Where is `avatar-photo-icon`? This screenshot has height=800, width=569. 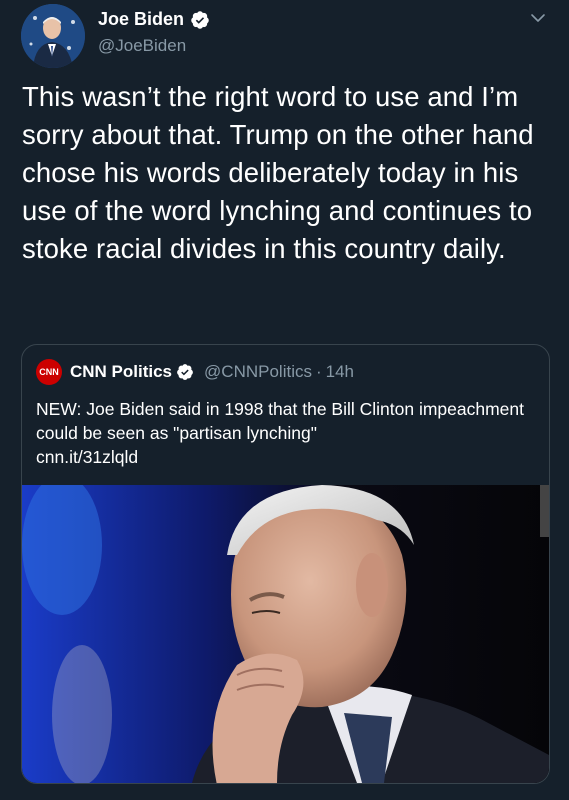
avatar-photo-icon is located at coordinates (53, 36).